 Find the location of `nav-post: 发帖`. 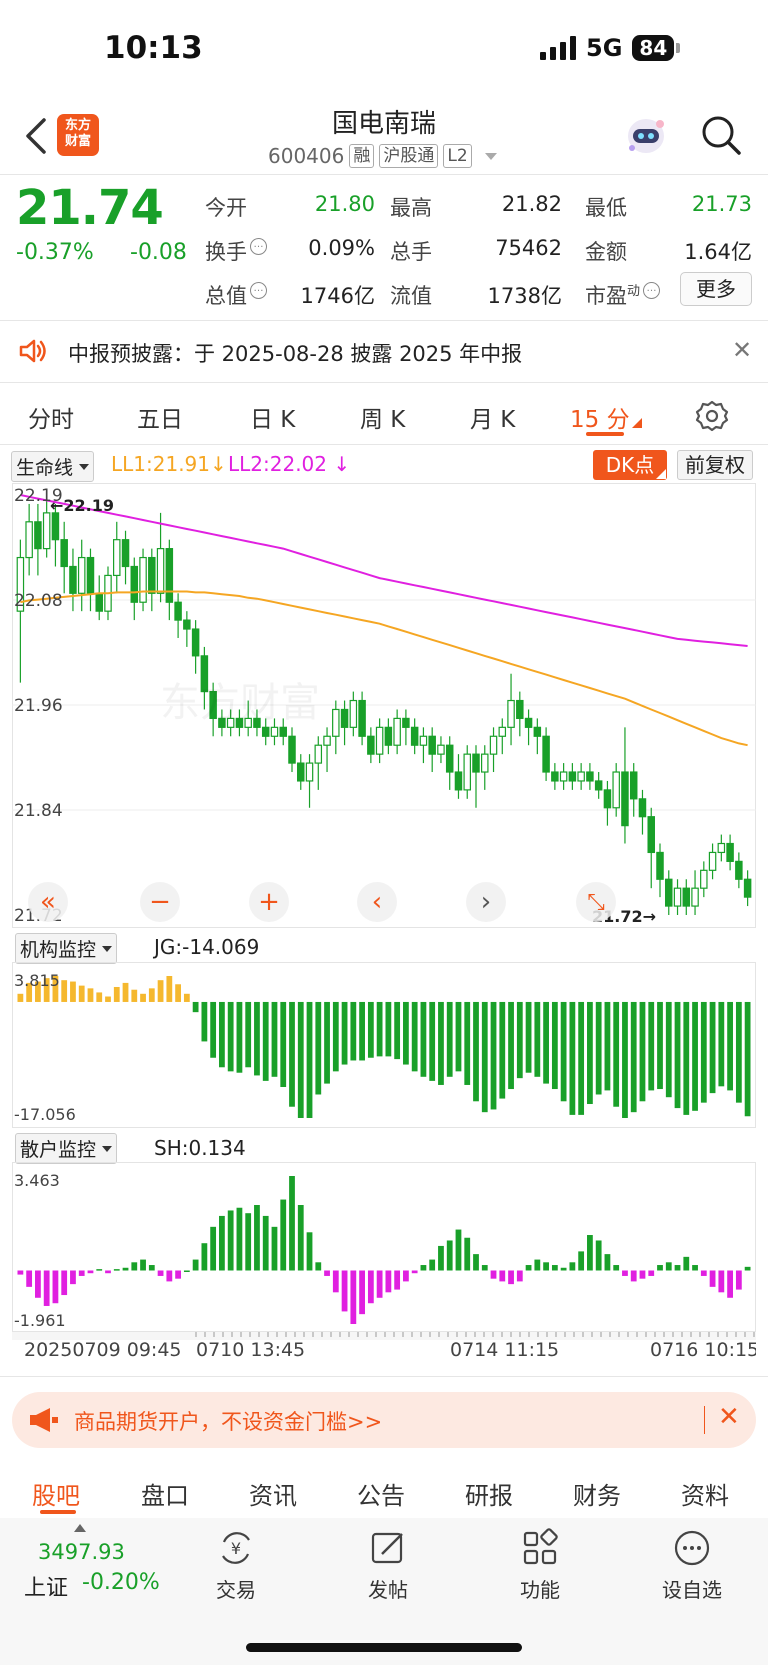

nav-post: 发帖 is located at coordinates (388, 1565).